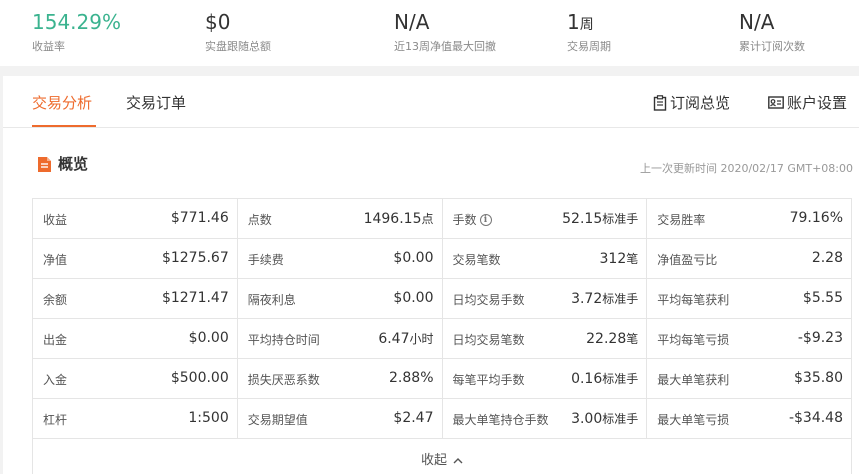 Image resolution: width=859 pixels, height=474 pixels. What do you see at coordinates (135, 419) in the screenshot?
I see `table-cell: 杠杆 1:500` at bounding box center [135, 419].